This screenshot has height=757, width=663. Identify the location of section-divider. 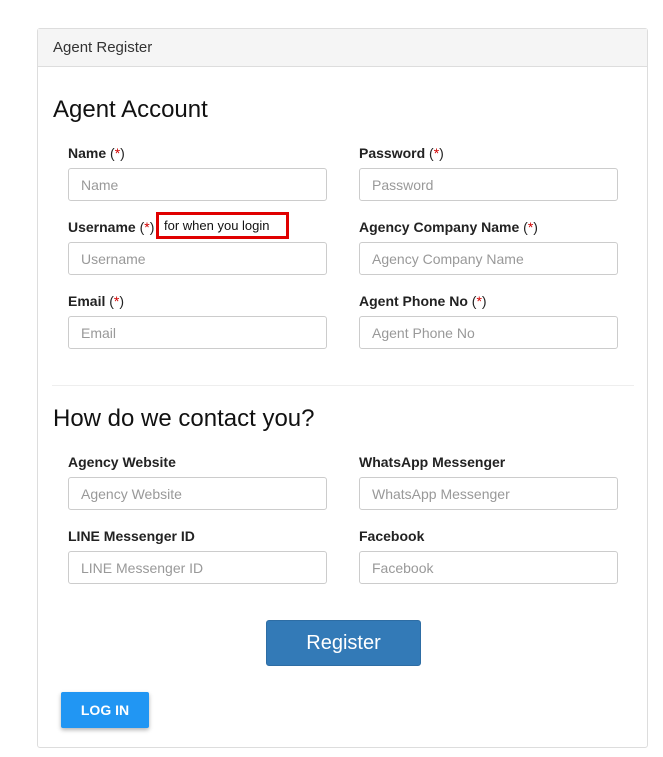
(343, 385).